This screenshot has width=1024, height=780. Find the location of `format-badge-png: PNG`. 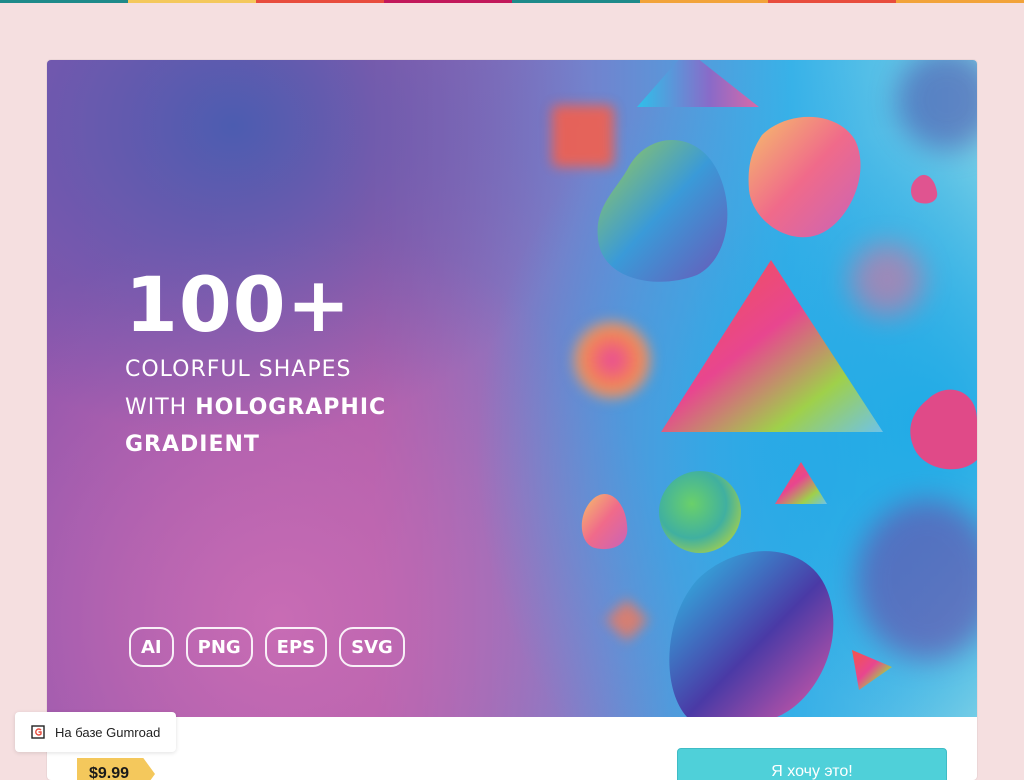

format-badge-png: PNG is located at coordinates (219, 647).